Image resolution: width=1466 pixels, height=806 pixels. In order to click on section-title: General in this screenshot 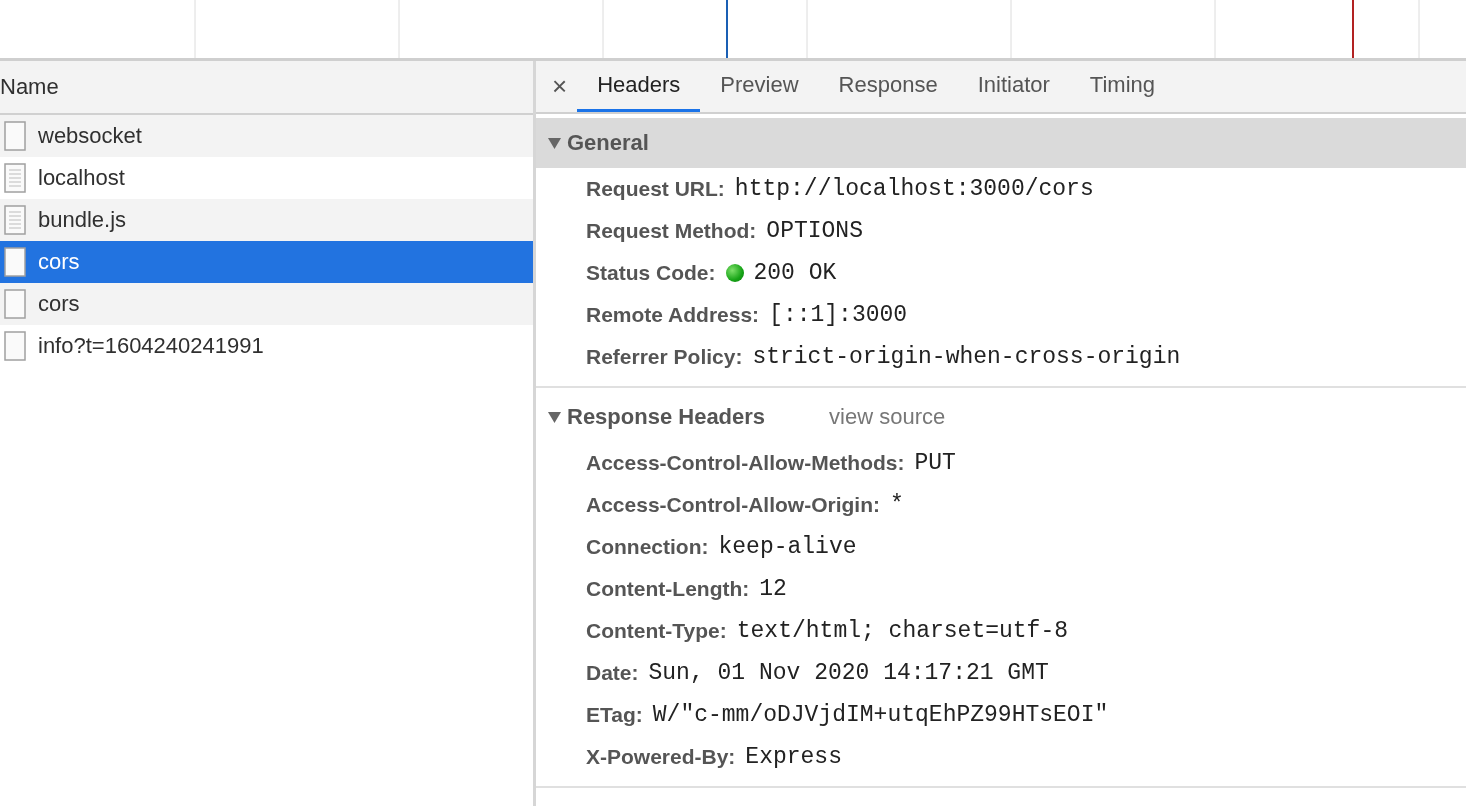, I will do `click(608, 143)`.